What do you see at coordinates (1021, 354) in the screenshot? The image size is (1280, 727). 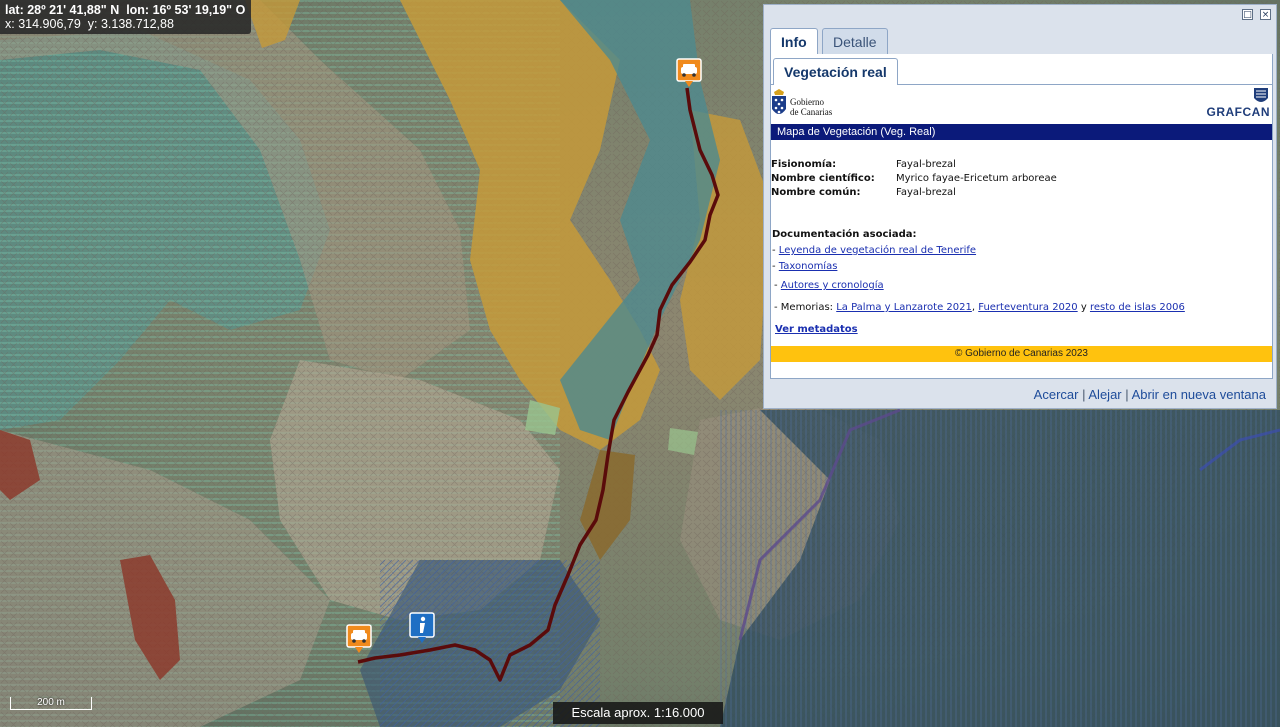 I see `copyright-bar: © Gobierno de Canarias 2023` at bounding box center [1021, 354].